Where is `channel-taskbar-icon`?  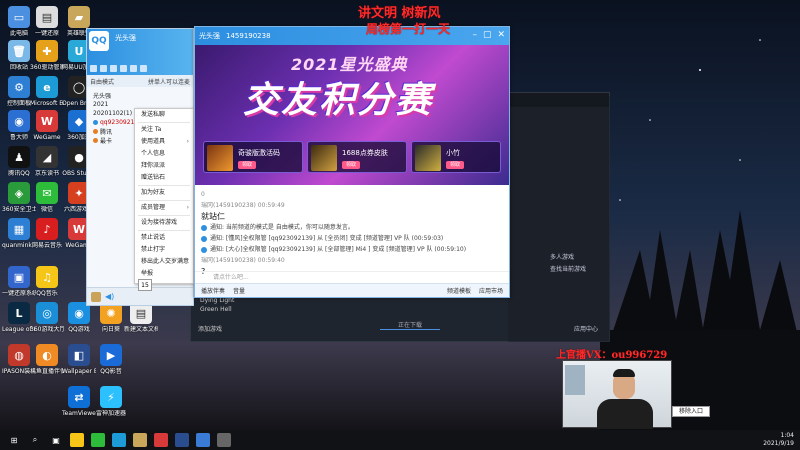 channel-taskbar-icon is located at coordinates (203, 440).